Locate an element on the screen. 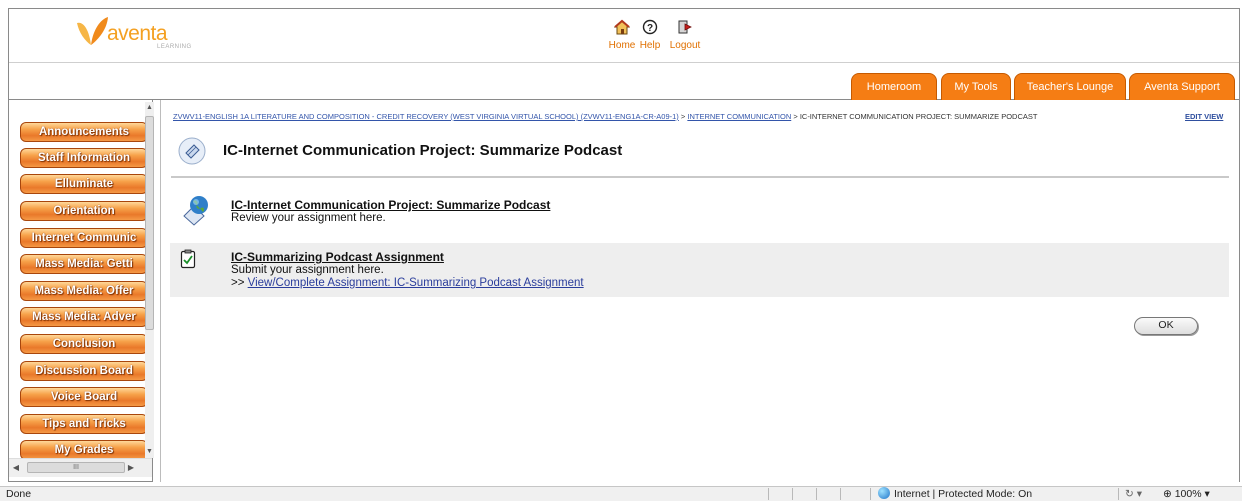  menu-my-grades: My Grades is located at coordinates (84, 450).